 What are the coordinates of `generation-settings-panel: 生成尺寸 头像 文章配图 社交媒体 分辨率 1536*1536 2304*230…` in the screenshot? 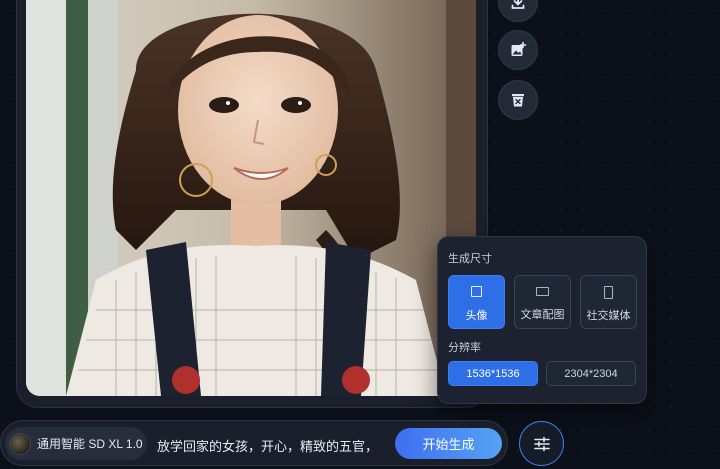 It's located at (542, 320).